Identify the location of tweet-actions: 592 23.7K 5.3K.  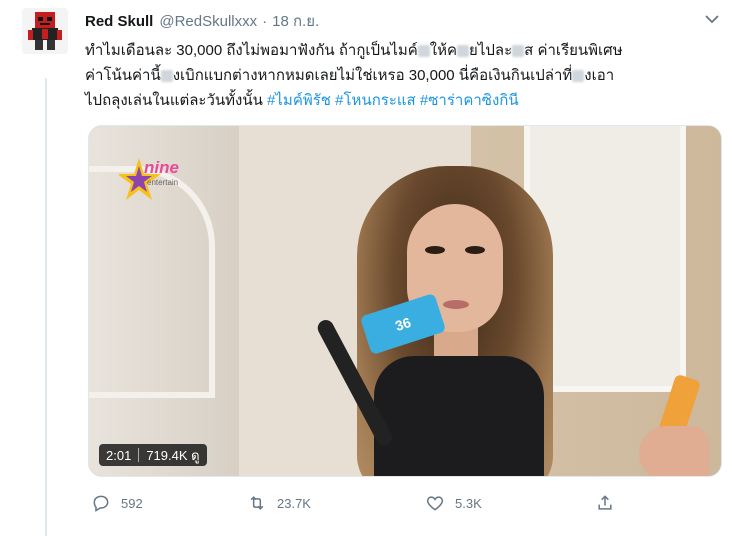
(365, 505).